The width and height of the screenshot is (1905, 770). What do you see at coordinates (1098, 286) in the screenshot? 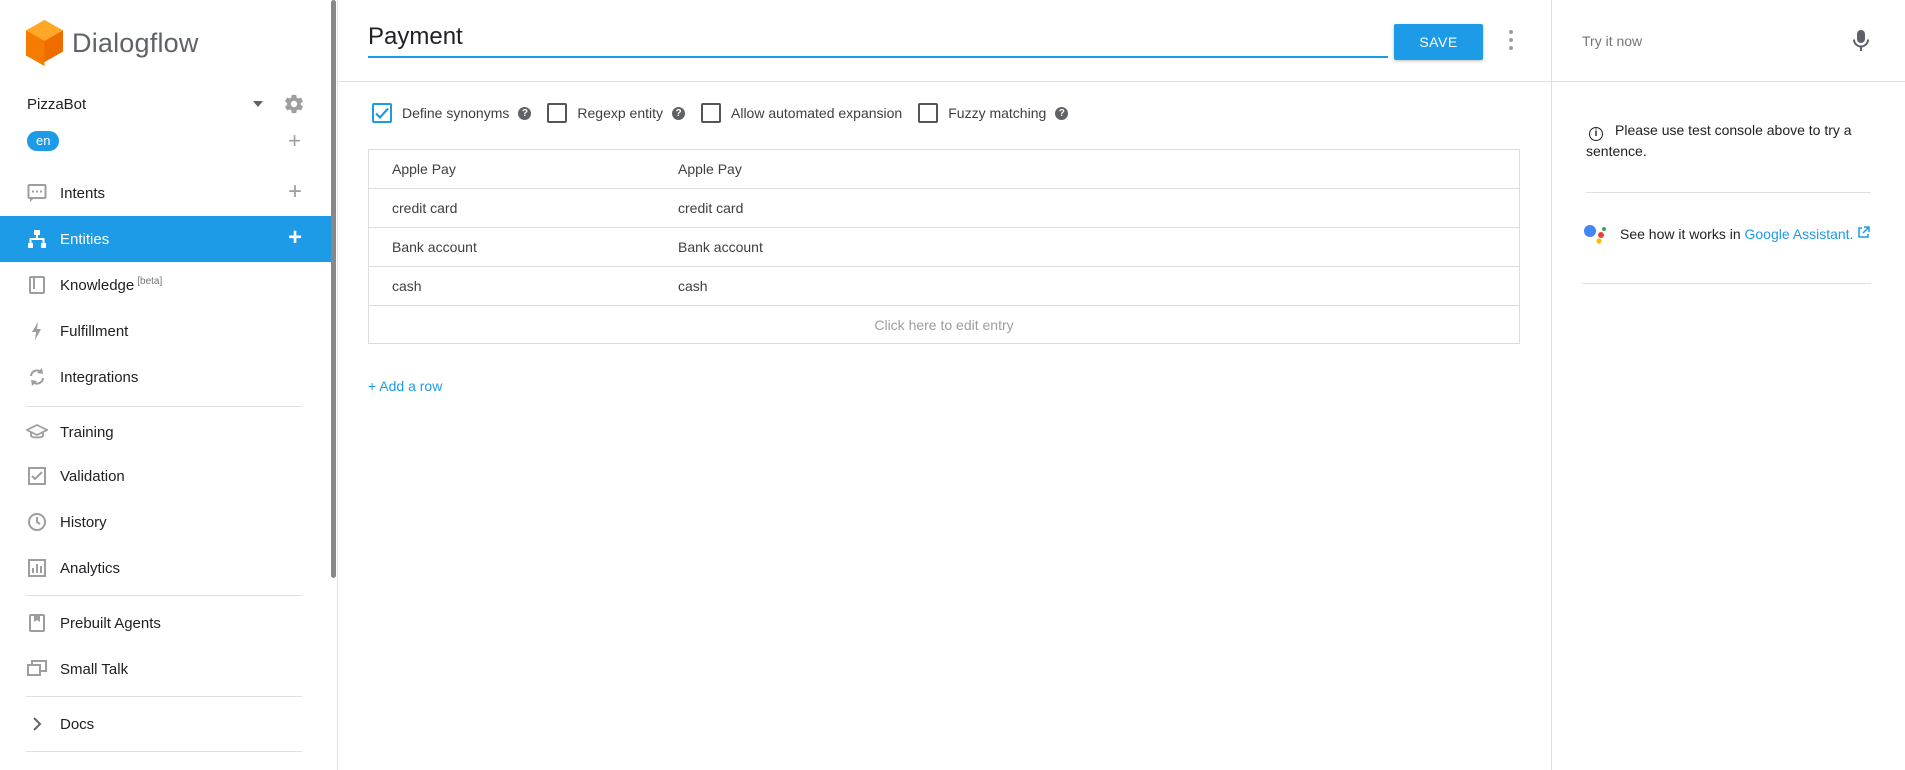
I see `synonyms-value: cash` at bounding box center [1098, 286].